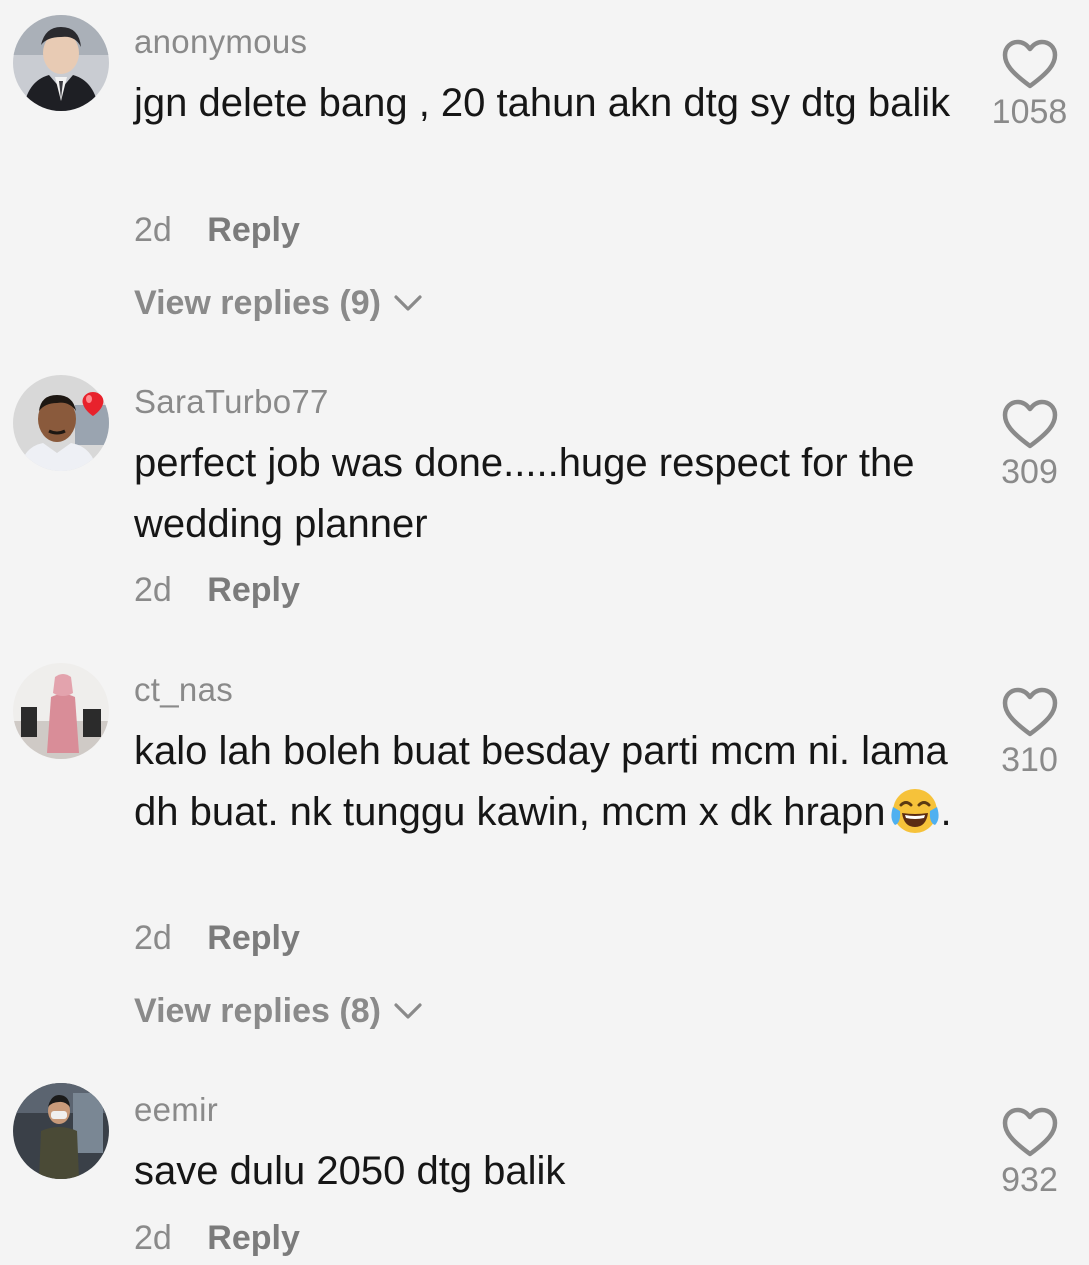  I want to click on like-button: 309, so click(1029, 445).